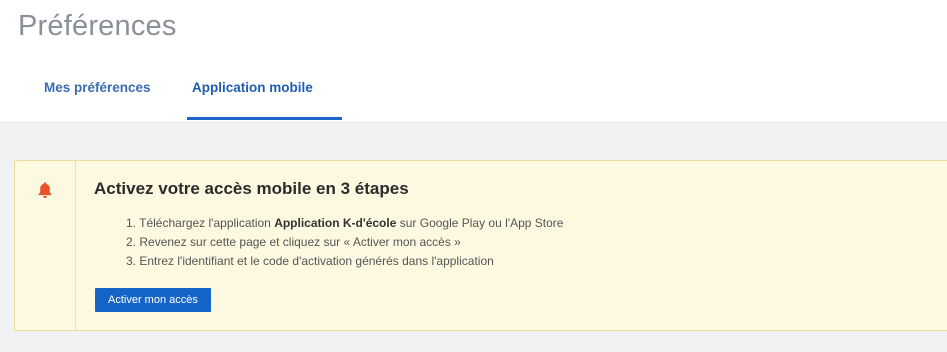 The image size is (947, 352). Describe the element at coordinates (335, 223) in the screenshot. I see `app-name: Application K-d'école` at that location.